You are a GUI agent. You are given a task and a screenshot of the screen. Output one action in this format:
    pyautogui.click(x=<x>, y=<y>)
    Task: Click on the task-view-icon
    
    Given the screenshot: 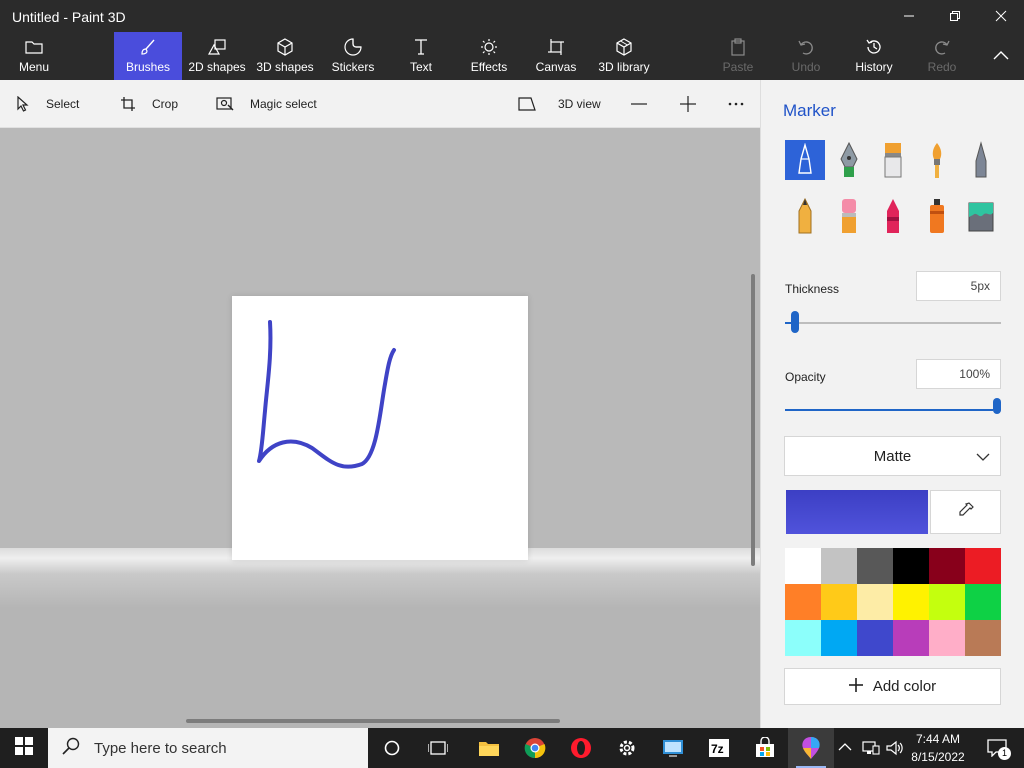 What is the action you would take?
    pyautogui.click(x=438, y=748)
    